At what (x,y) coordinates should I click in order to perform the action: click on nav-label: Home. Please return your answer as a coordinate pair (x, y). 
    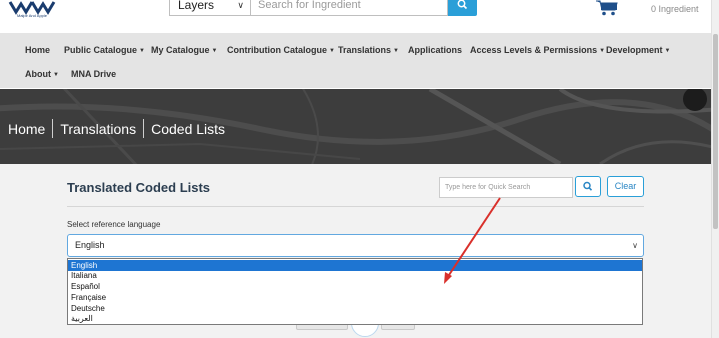
    Looking at the image, I should click on (38, 50).